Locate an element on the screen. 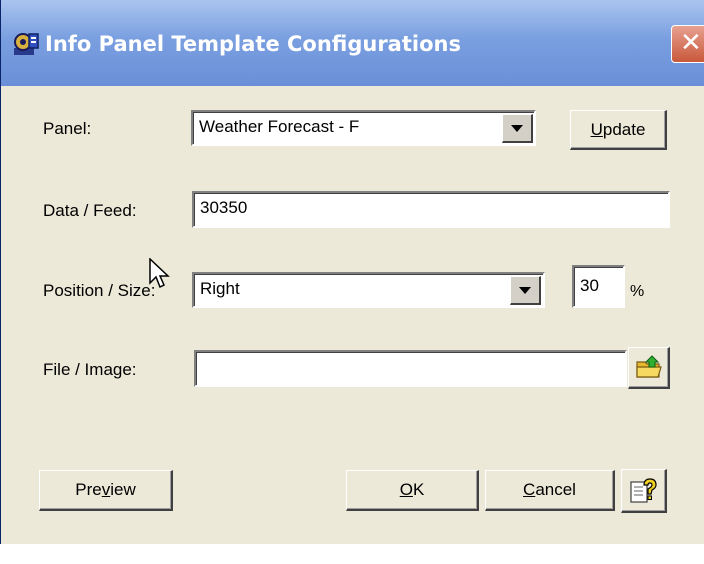 This screenshot has height=564, width=704. data-feed-input: 30350 is located at coordinates (431, 209).